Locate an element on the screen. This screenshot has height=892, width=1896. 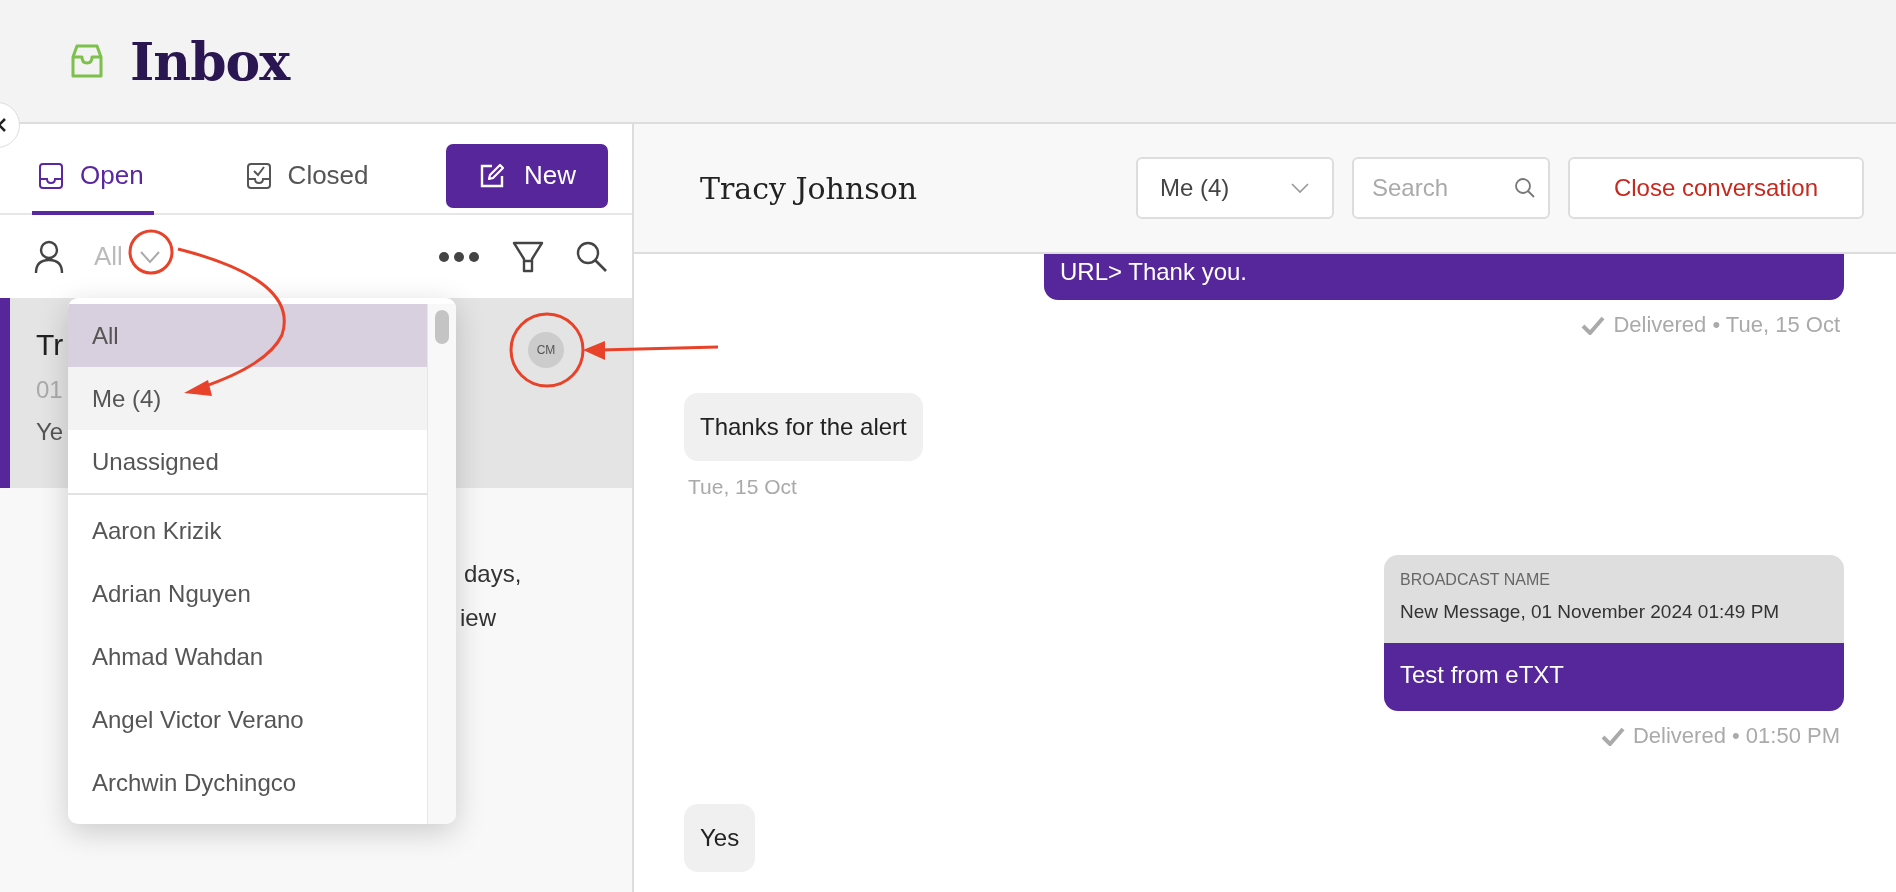
close-conversation-button: Close conversation is located at coordinates (1716, 188).